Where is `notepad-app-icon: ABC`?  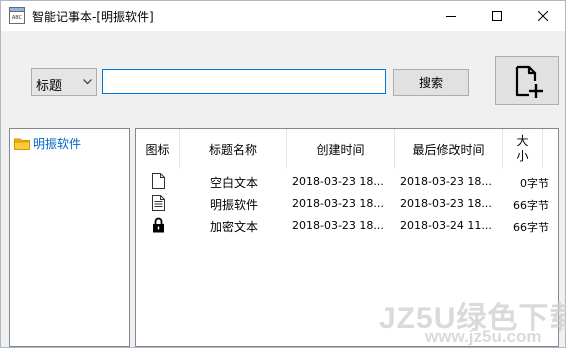
notepad-app-icon: ABC is located at coordinates (17, 15).